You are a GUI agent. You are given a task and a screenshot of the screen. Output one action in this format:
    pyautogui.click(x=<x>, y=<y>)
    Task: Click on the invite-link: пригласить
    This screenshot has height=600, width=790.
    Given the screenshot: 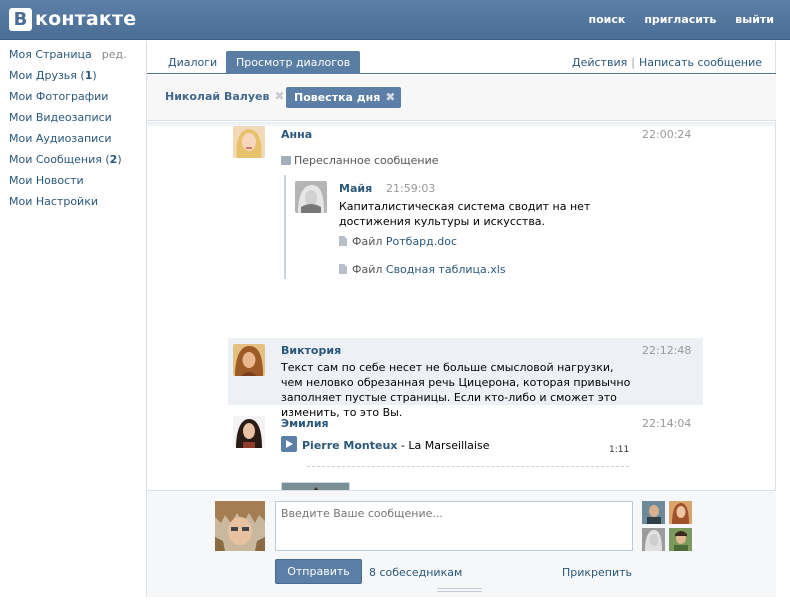 What is the action you would take?
    pyautogui.click(x=680, y=19)
    